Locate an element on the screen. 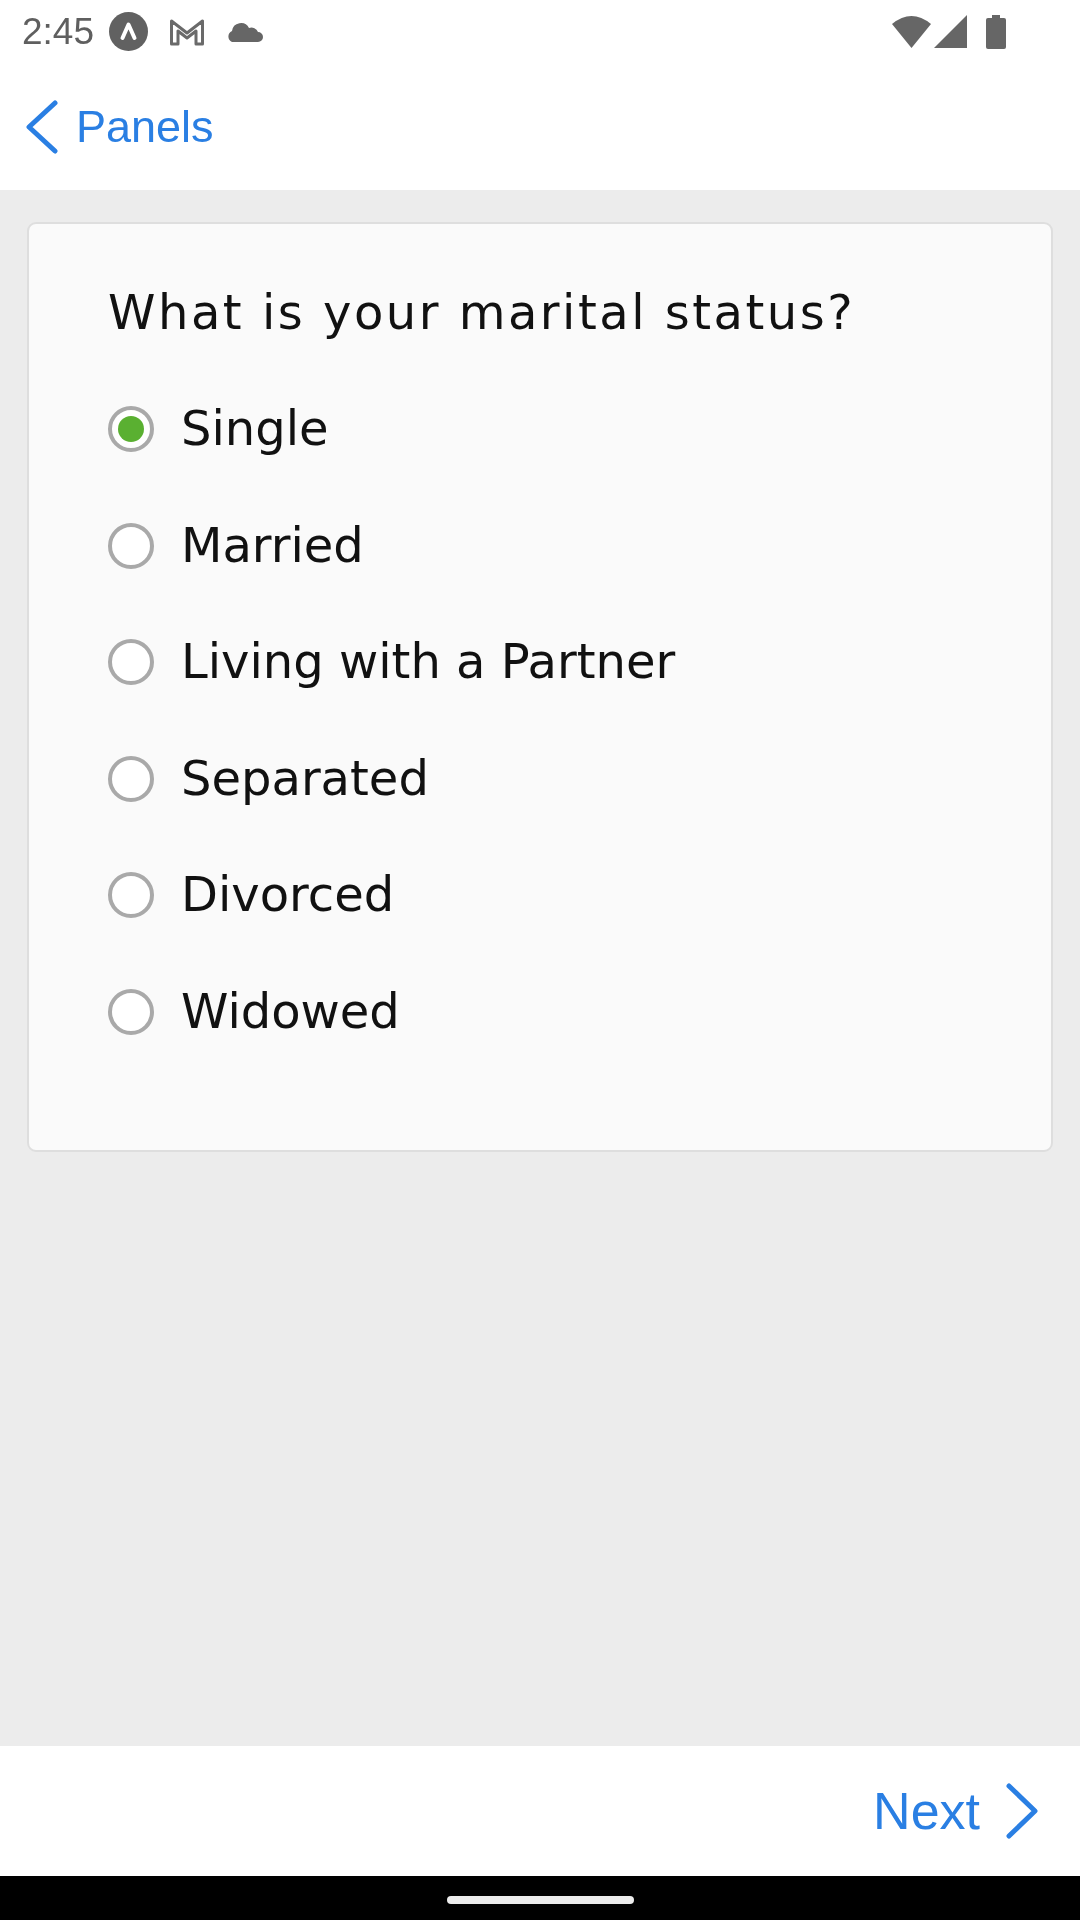 The width and height of the screenshot is (1080, 1920). question-title: What is your marital status? is located at coordinates (482, 313).